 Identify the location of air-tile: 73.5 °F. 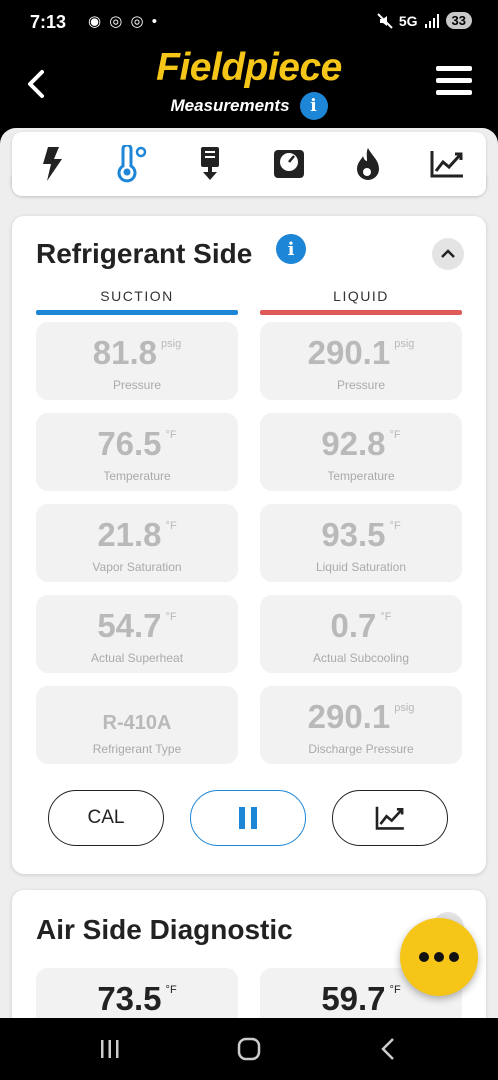
(137, 993).